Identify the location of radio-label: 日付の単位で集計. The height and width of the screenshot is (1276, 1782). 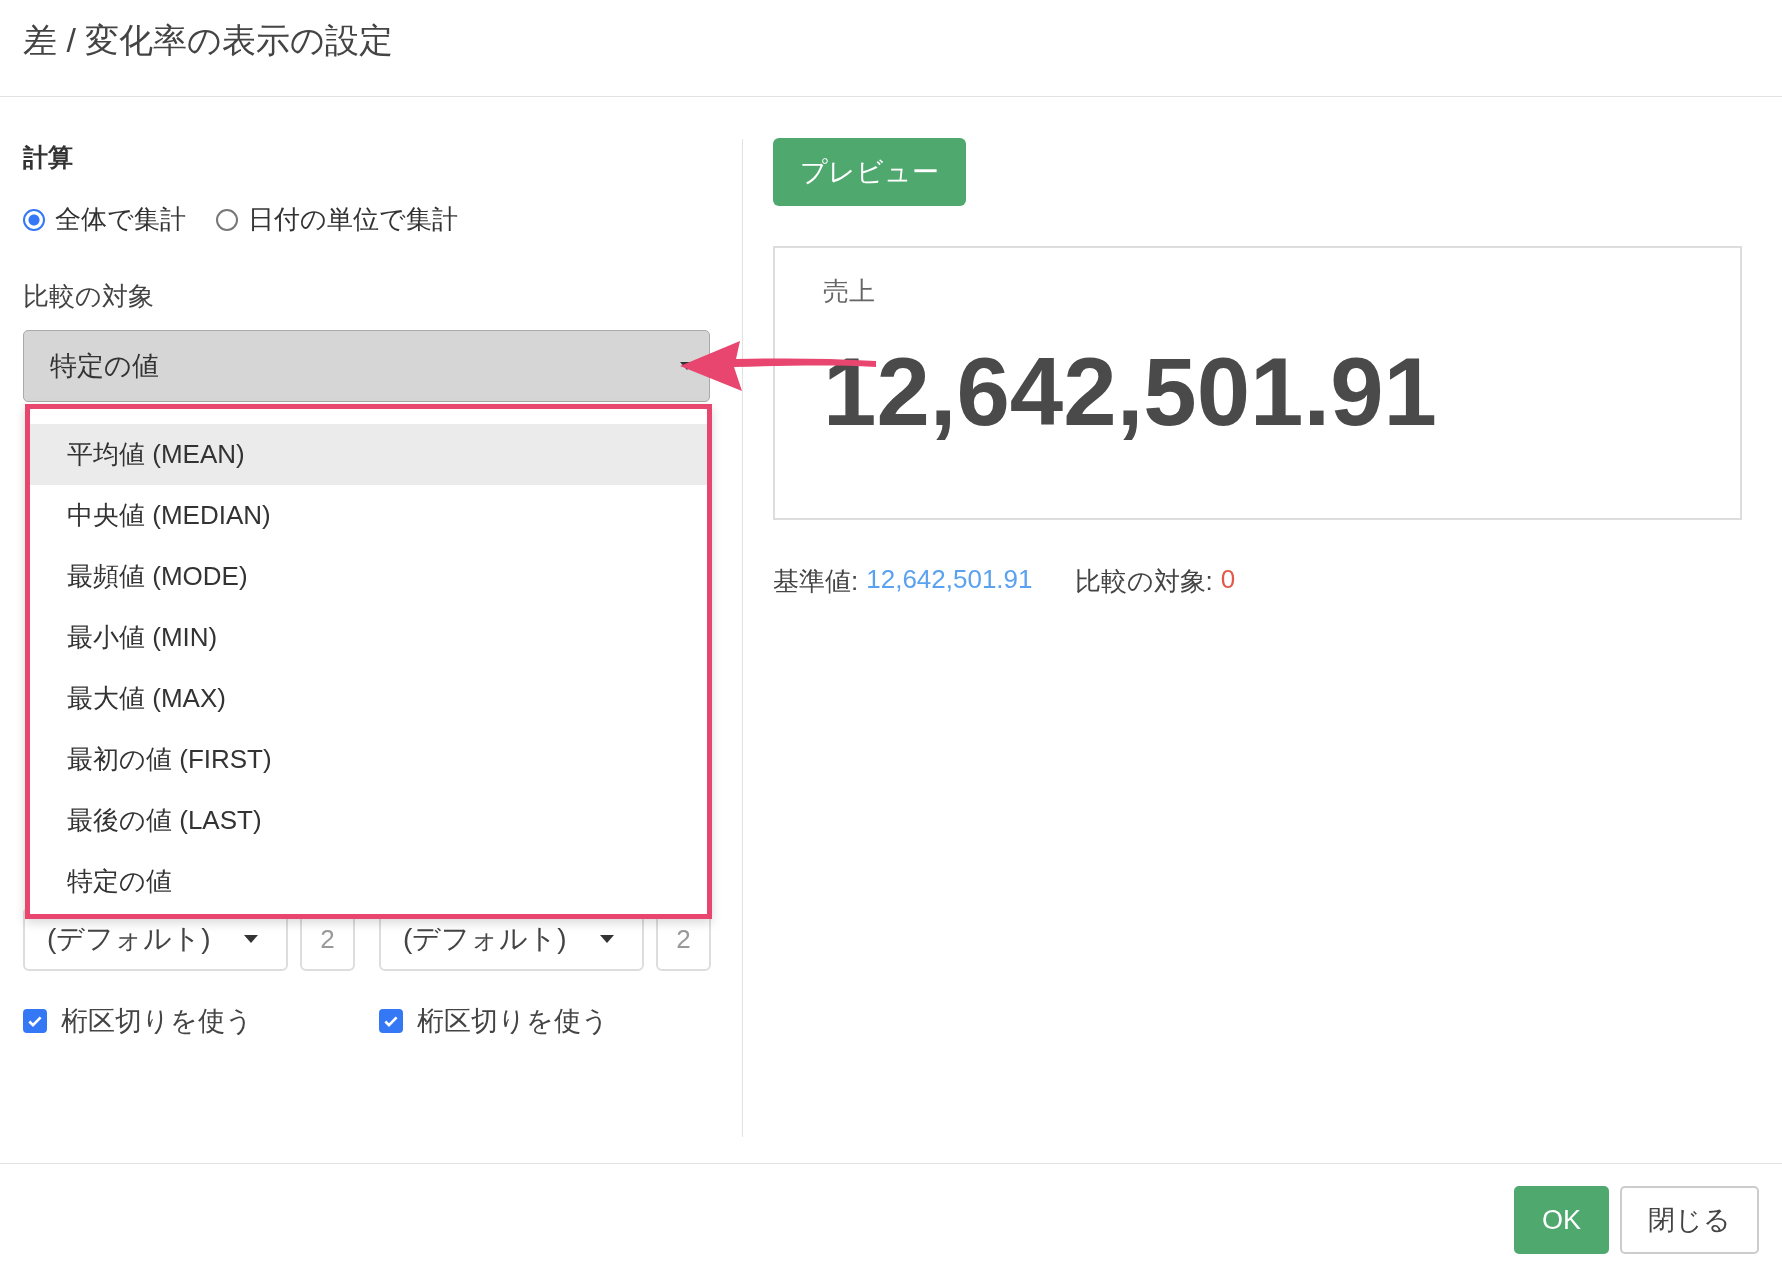
(353, 219).